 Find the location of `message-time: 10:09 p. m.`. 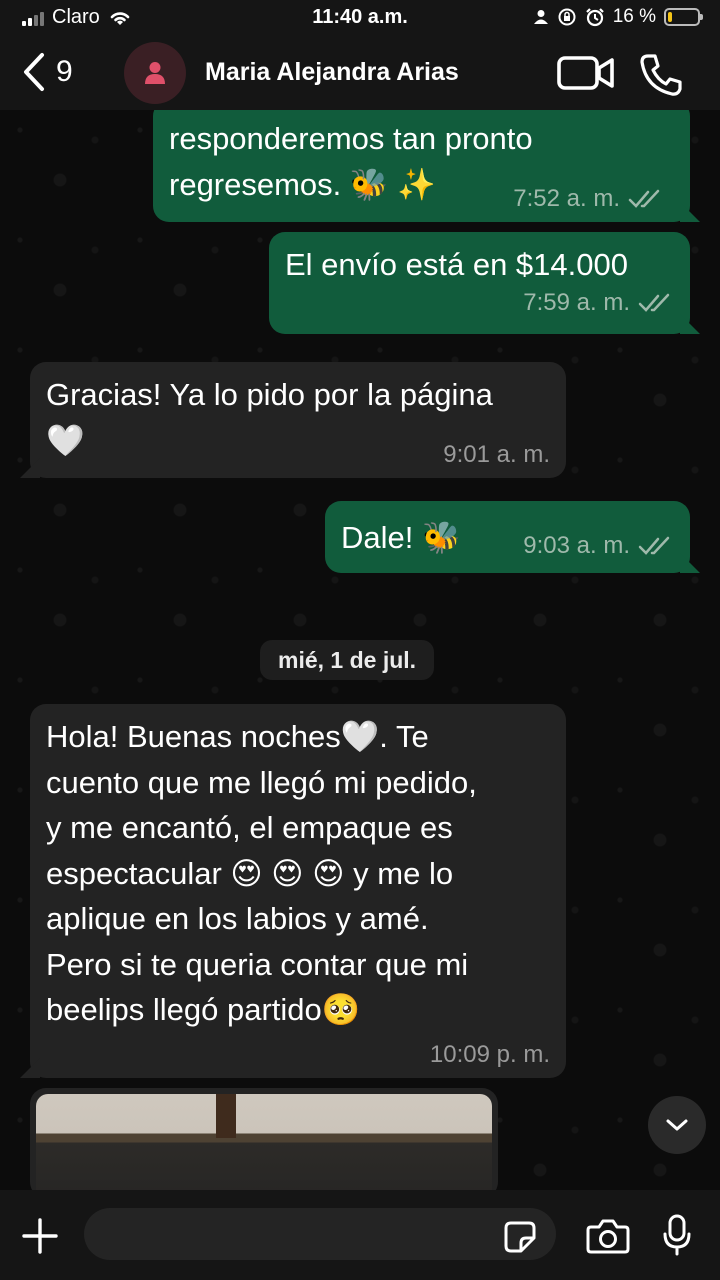

message-time: 10:09 p. m. is located at coordinates (489, 1054).